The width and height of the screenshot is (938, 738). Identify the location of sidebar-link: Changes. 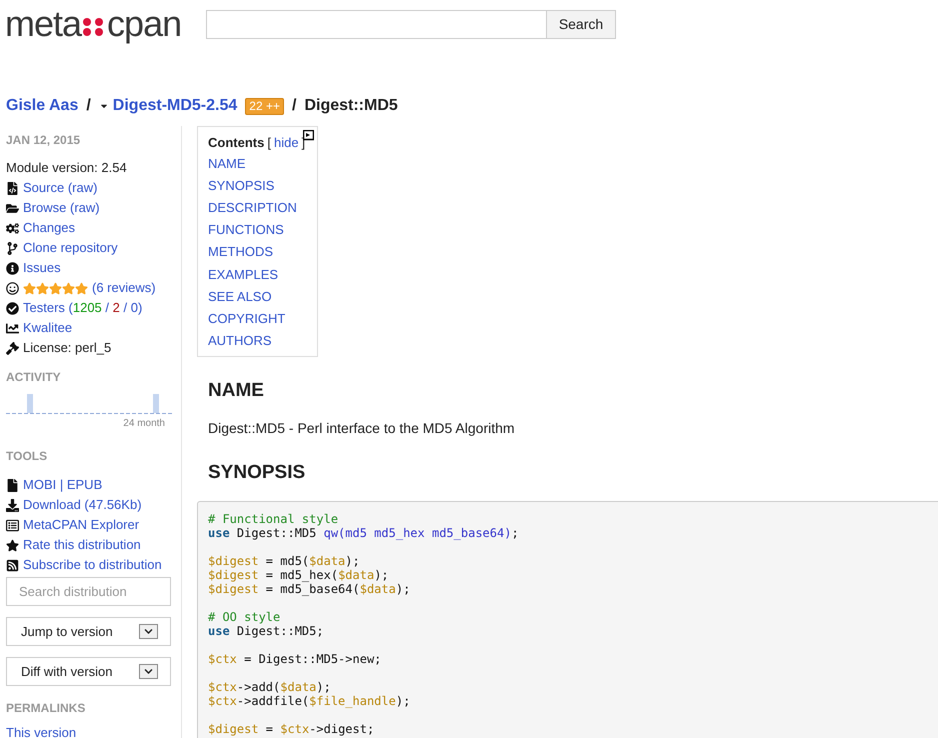
(49, 228).